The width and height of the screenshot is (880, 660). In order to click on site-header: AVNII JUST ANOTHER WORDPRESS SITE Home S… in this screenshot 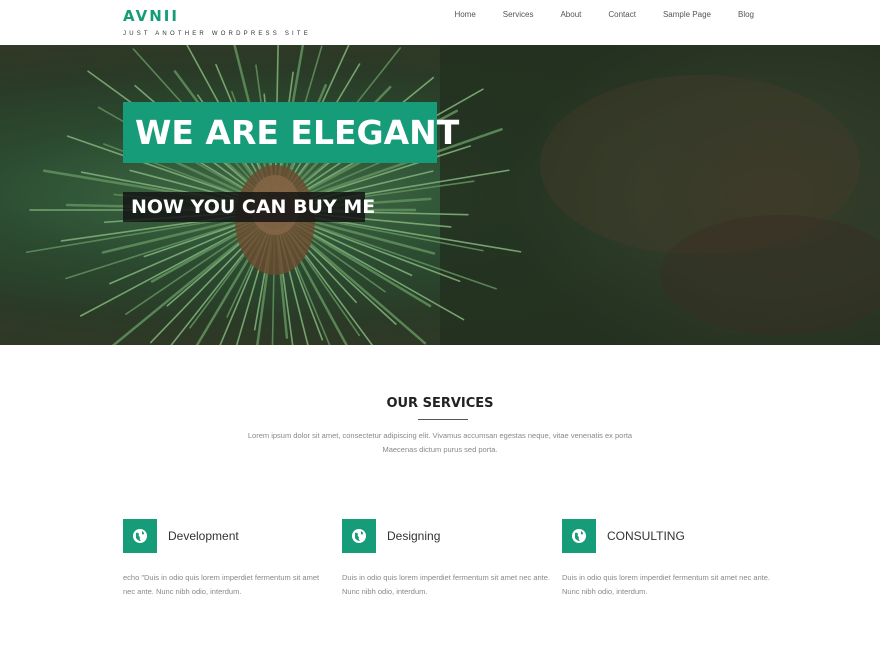, I will do `click(440, 22)`.